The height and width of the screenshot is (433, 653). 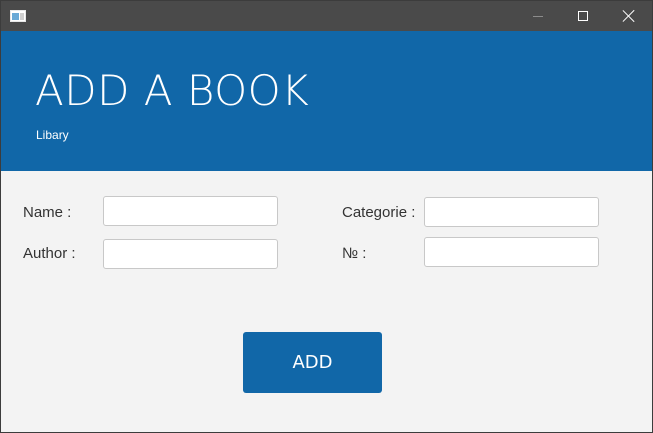 What do you see at coordinates (172, 90) in the screenshot?
I see `page-title: ADD A BOOK` at bounding box center [172, 90].